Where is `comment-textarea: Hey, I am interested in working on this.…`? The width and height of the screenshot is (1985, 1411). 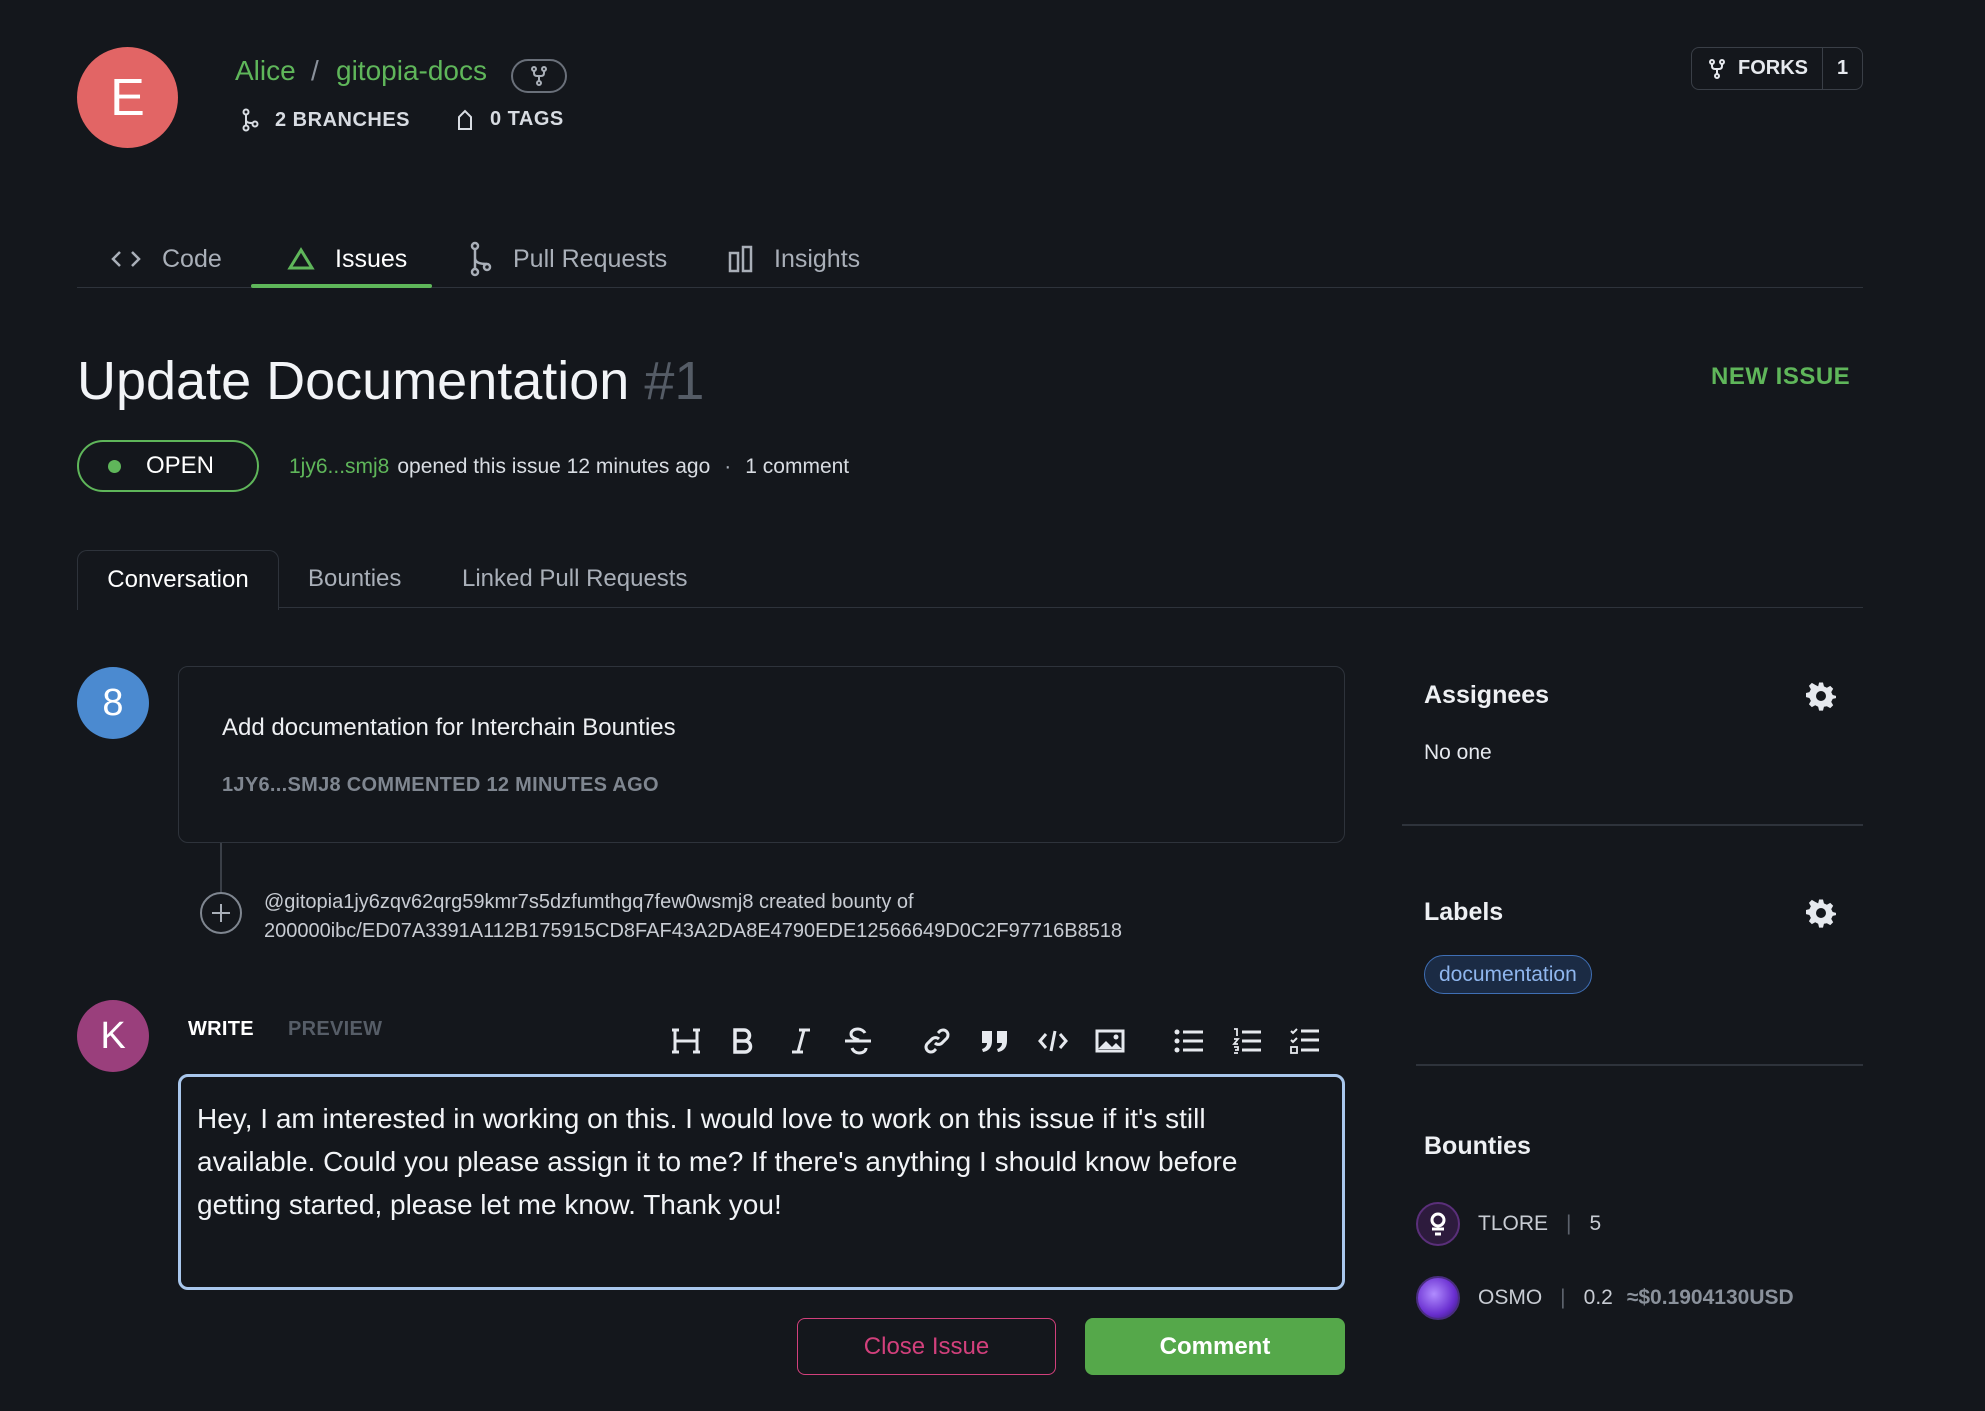
comment-textarea: Hey, I am interested in working on this.… is located at coordinates (761, 1182).